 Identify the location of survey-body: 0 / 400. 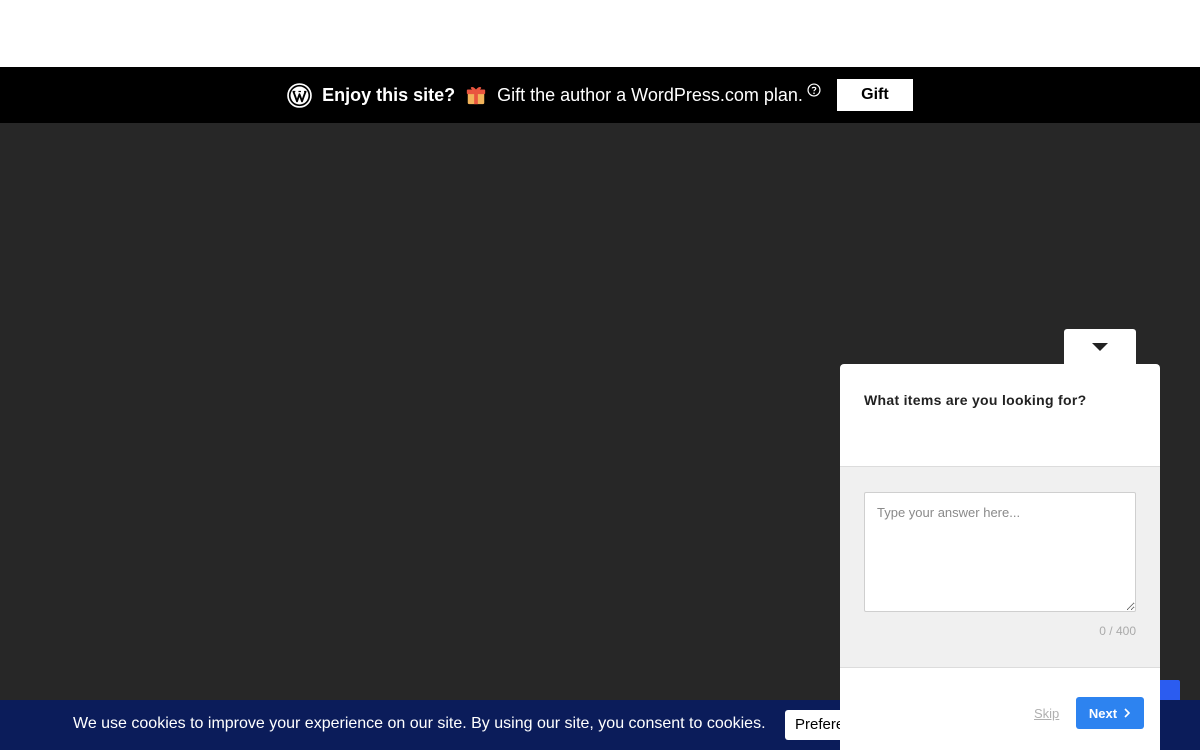
(1000, 567).